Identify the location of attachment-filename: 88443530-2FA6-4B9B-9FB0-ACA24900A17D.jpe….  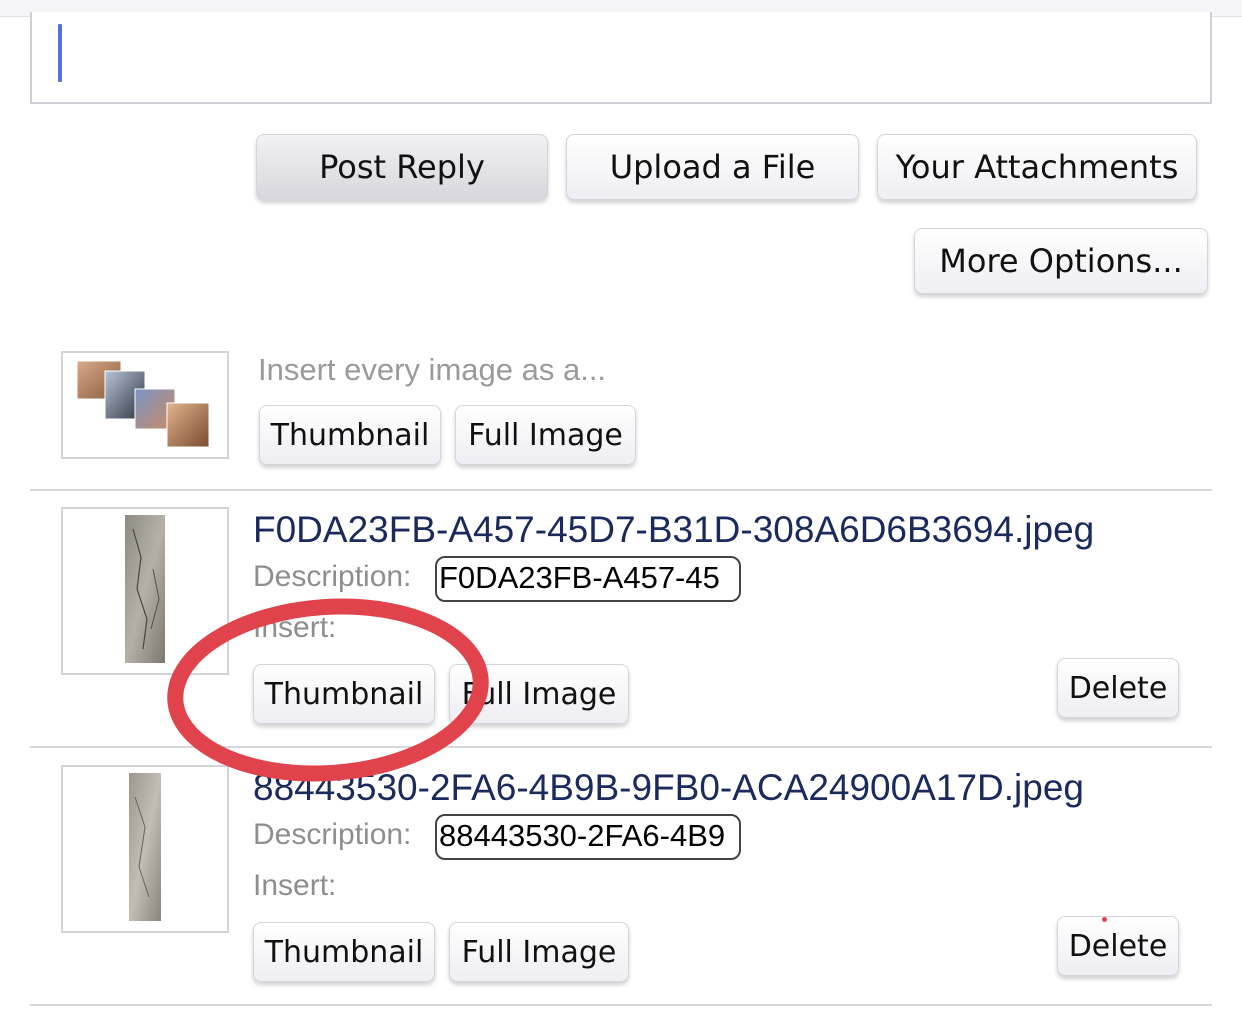
(668, 788).